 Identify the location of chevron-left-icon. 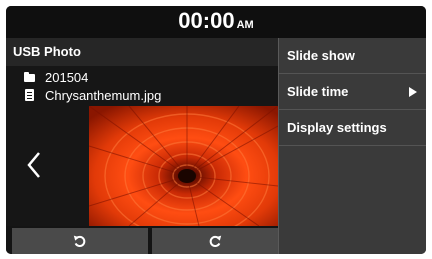
(33, 165).